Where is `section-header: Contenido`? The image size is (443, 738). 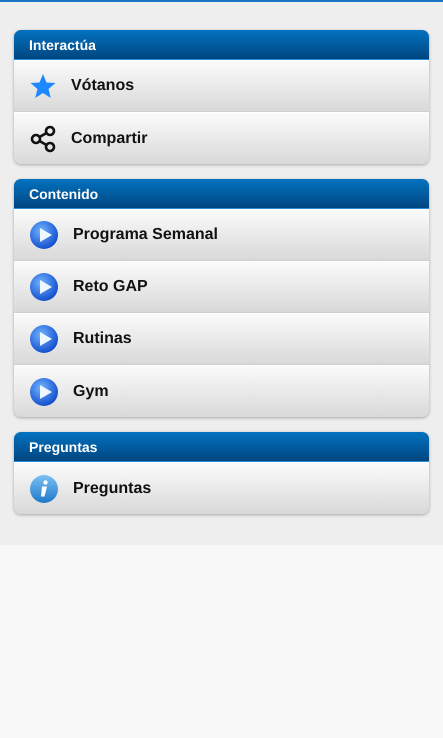
section-header: Contenido is located at coordinates (221, 194).